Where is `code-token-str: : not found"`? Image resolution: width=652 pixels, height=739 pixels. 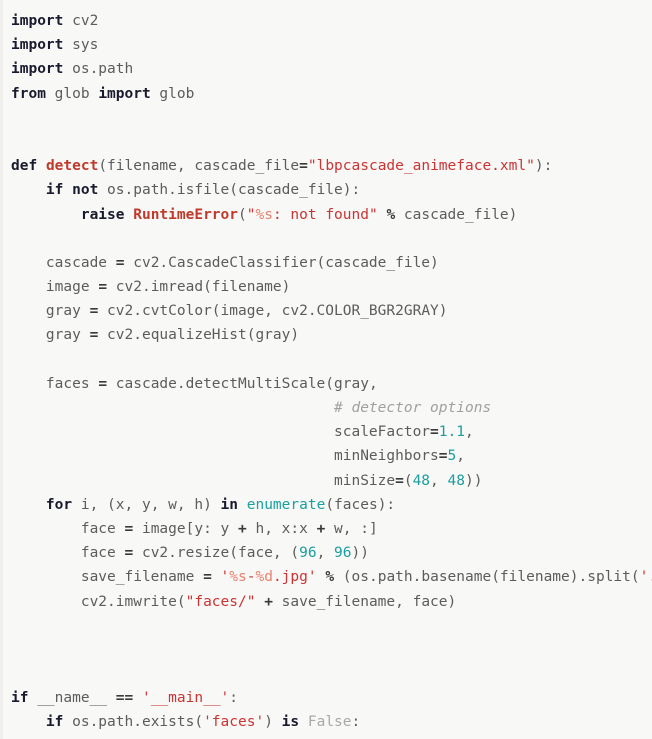
code-token-str: : not found" is located at coordinates (325, 214).